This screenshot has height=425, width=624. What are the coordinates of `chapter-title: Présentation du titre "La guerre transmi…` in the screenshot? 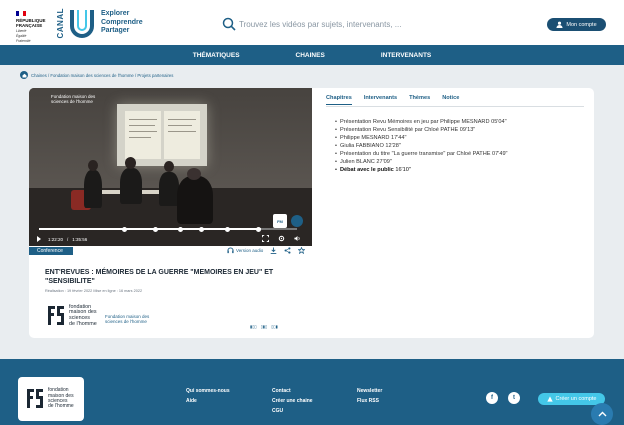 It's located at (415, 154).